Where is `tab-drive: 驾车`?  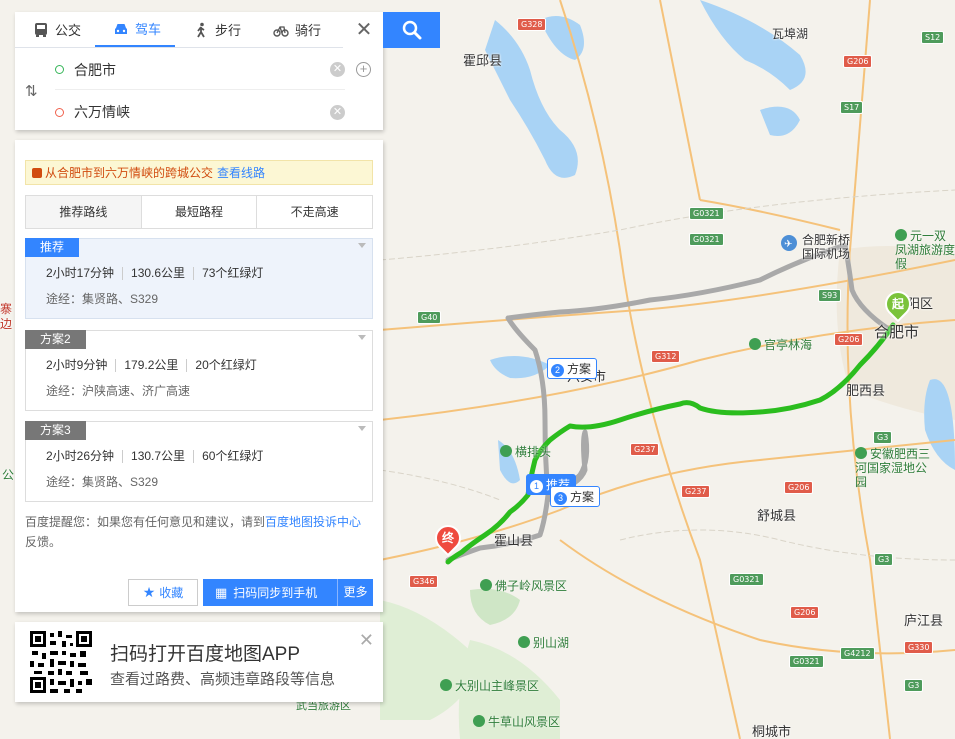 tab-drive: 驾车 is located at coordinates (135, 29).